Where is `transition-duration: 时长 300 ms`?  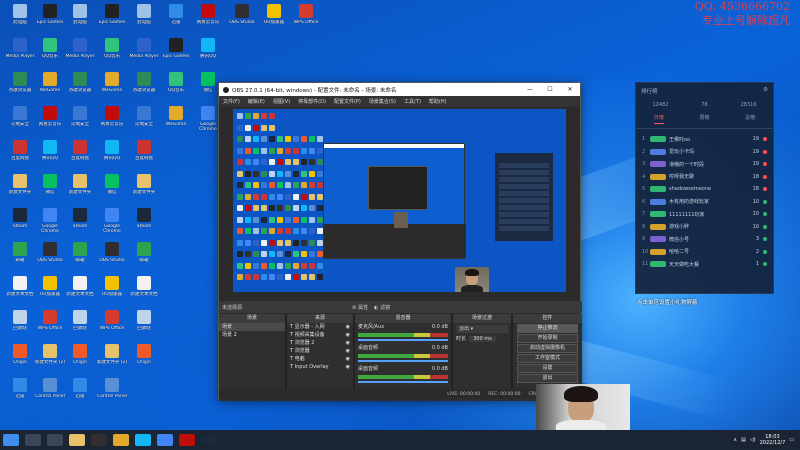 transition-duration: 时长 300 ms is located at coordinates (482, 339).